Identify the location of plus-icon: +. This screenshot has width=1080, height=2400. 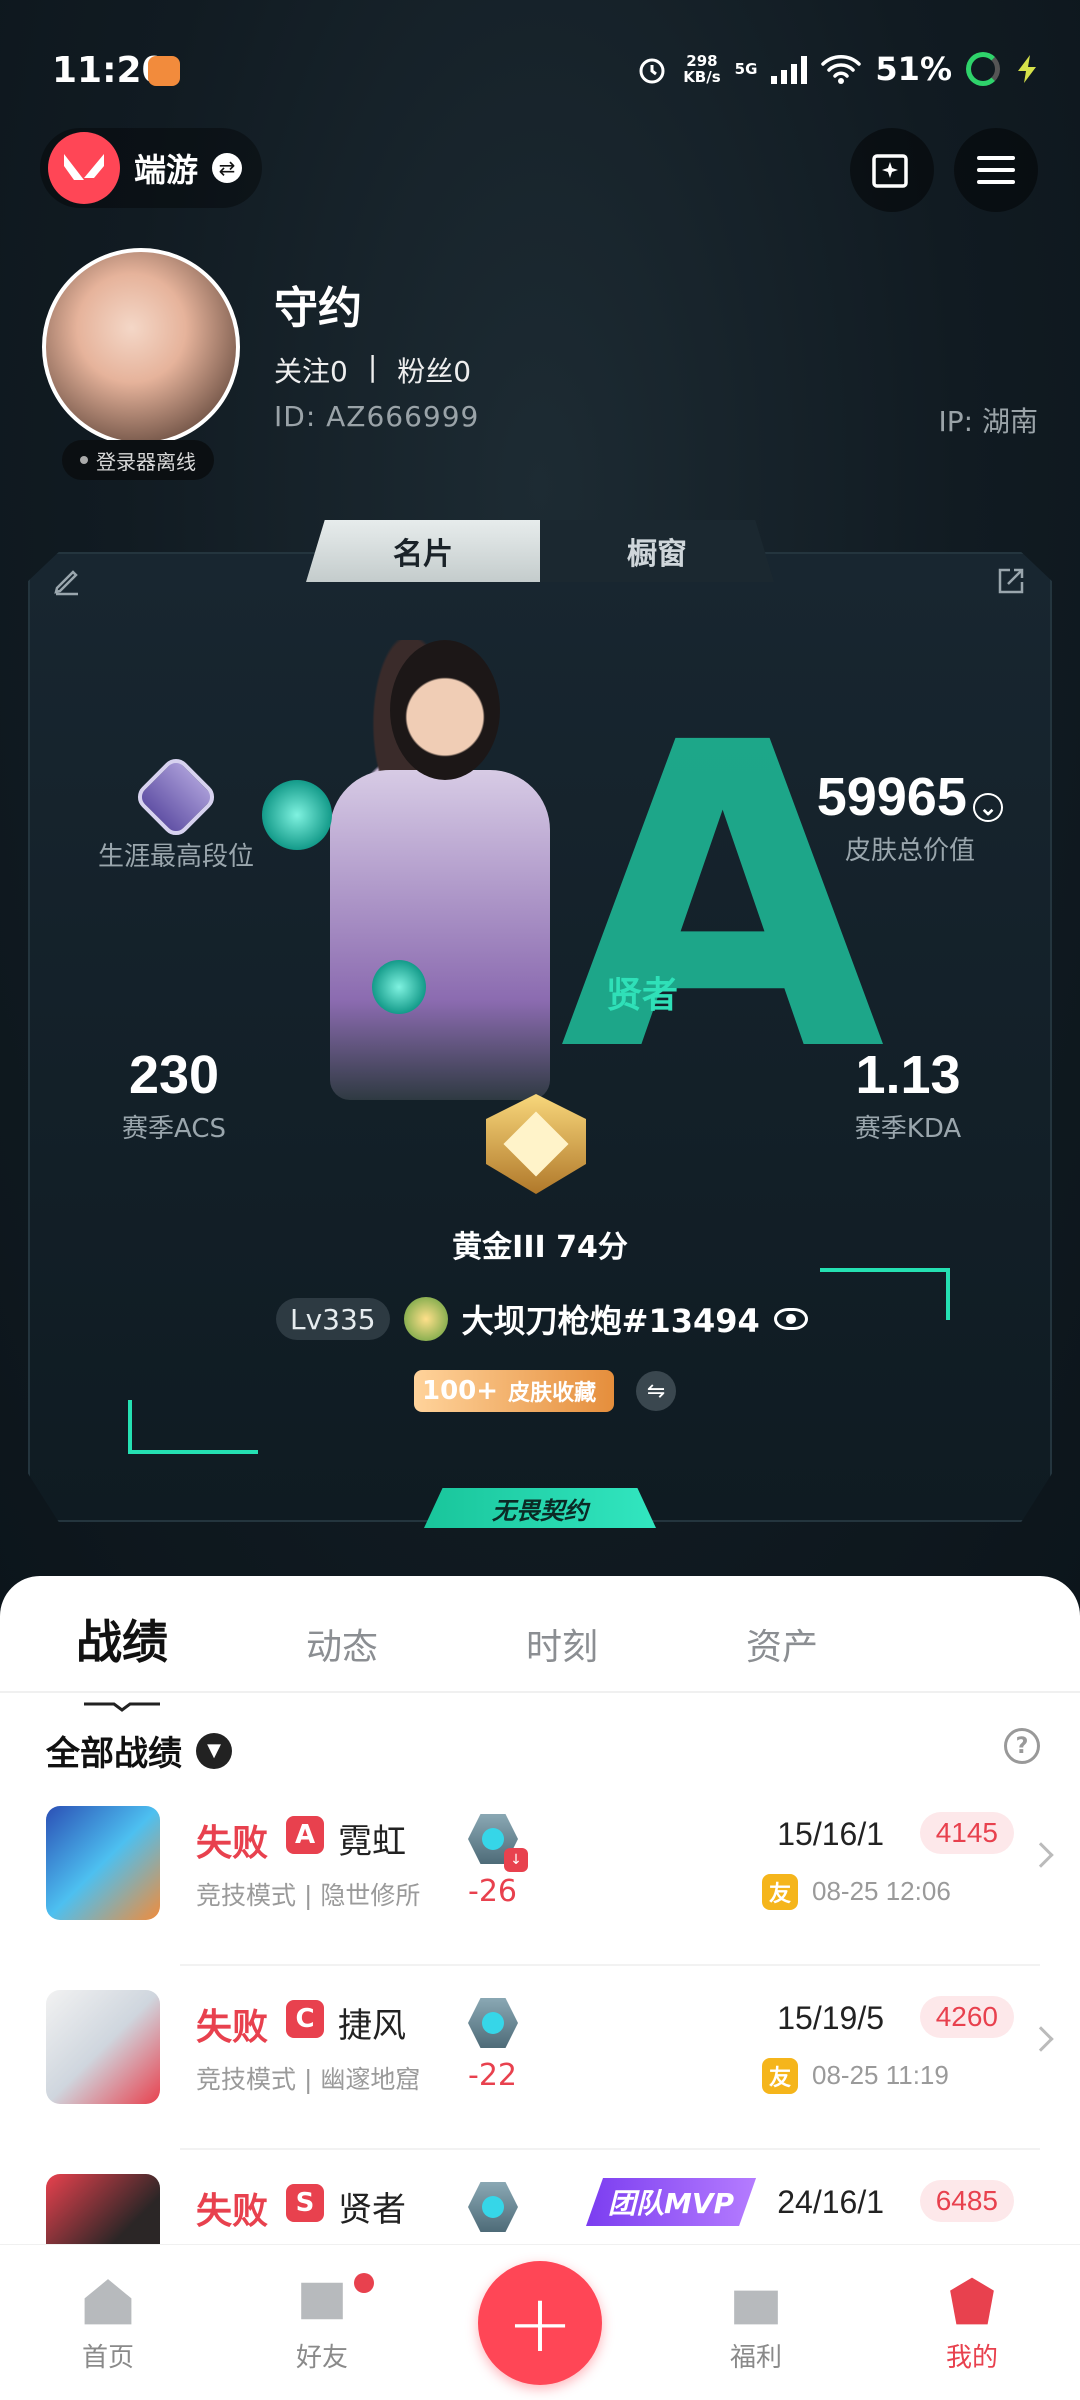
(540, 2323).